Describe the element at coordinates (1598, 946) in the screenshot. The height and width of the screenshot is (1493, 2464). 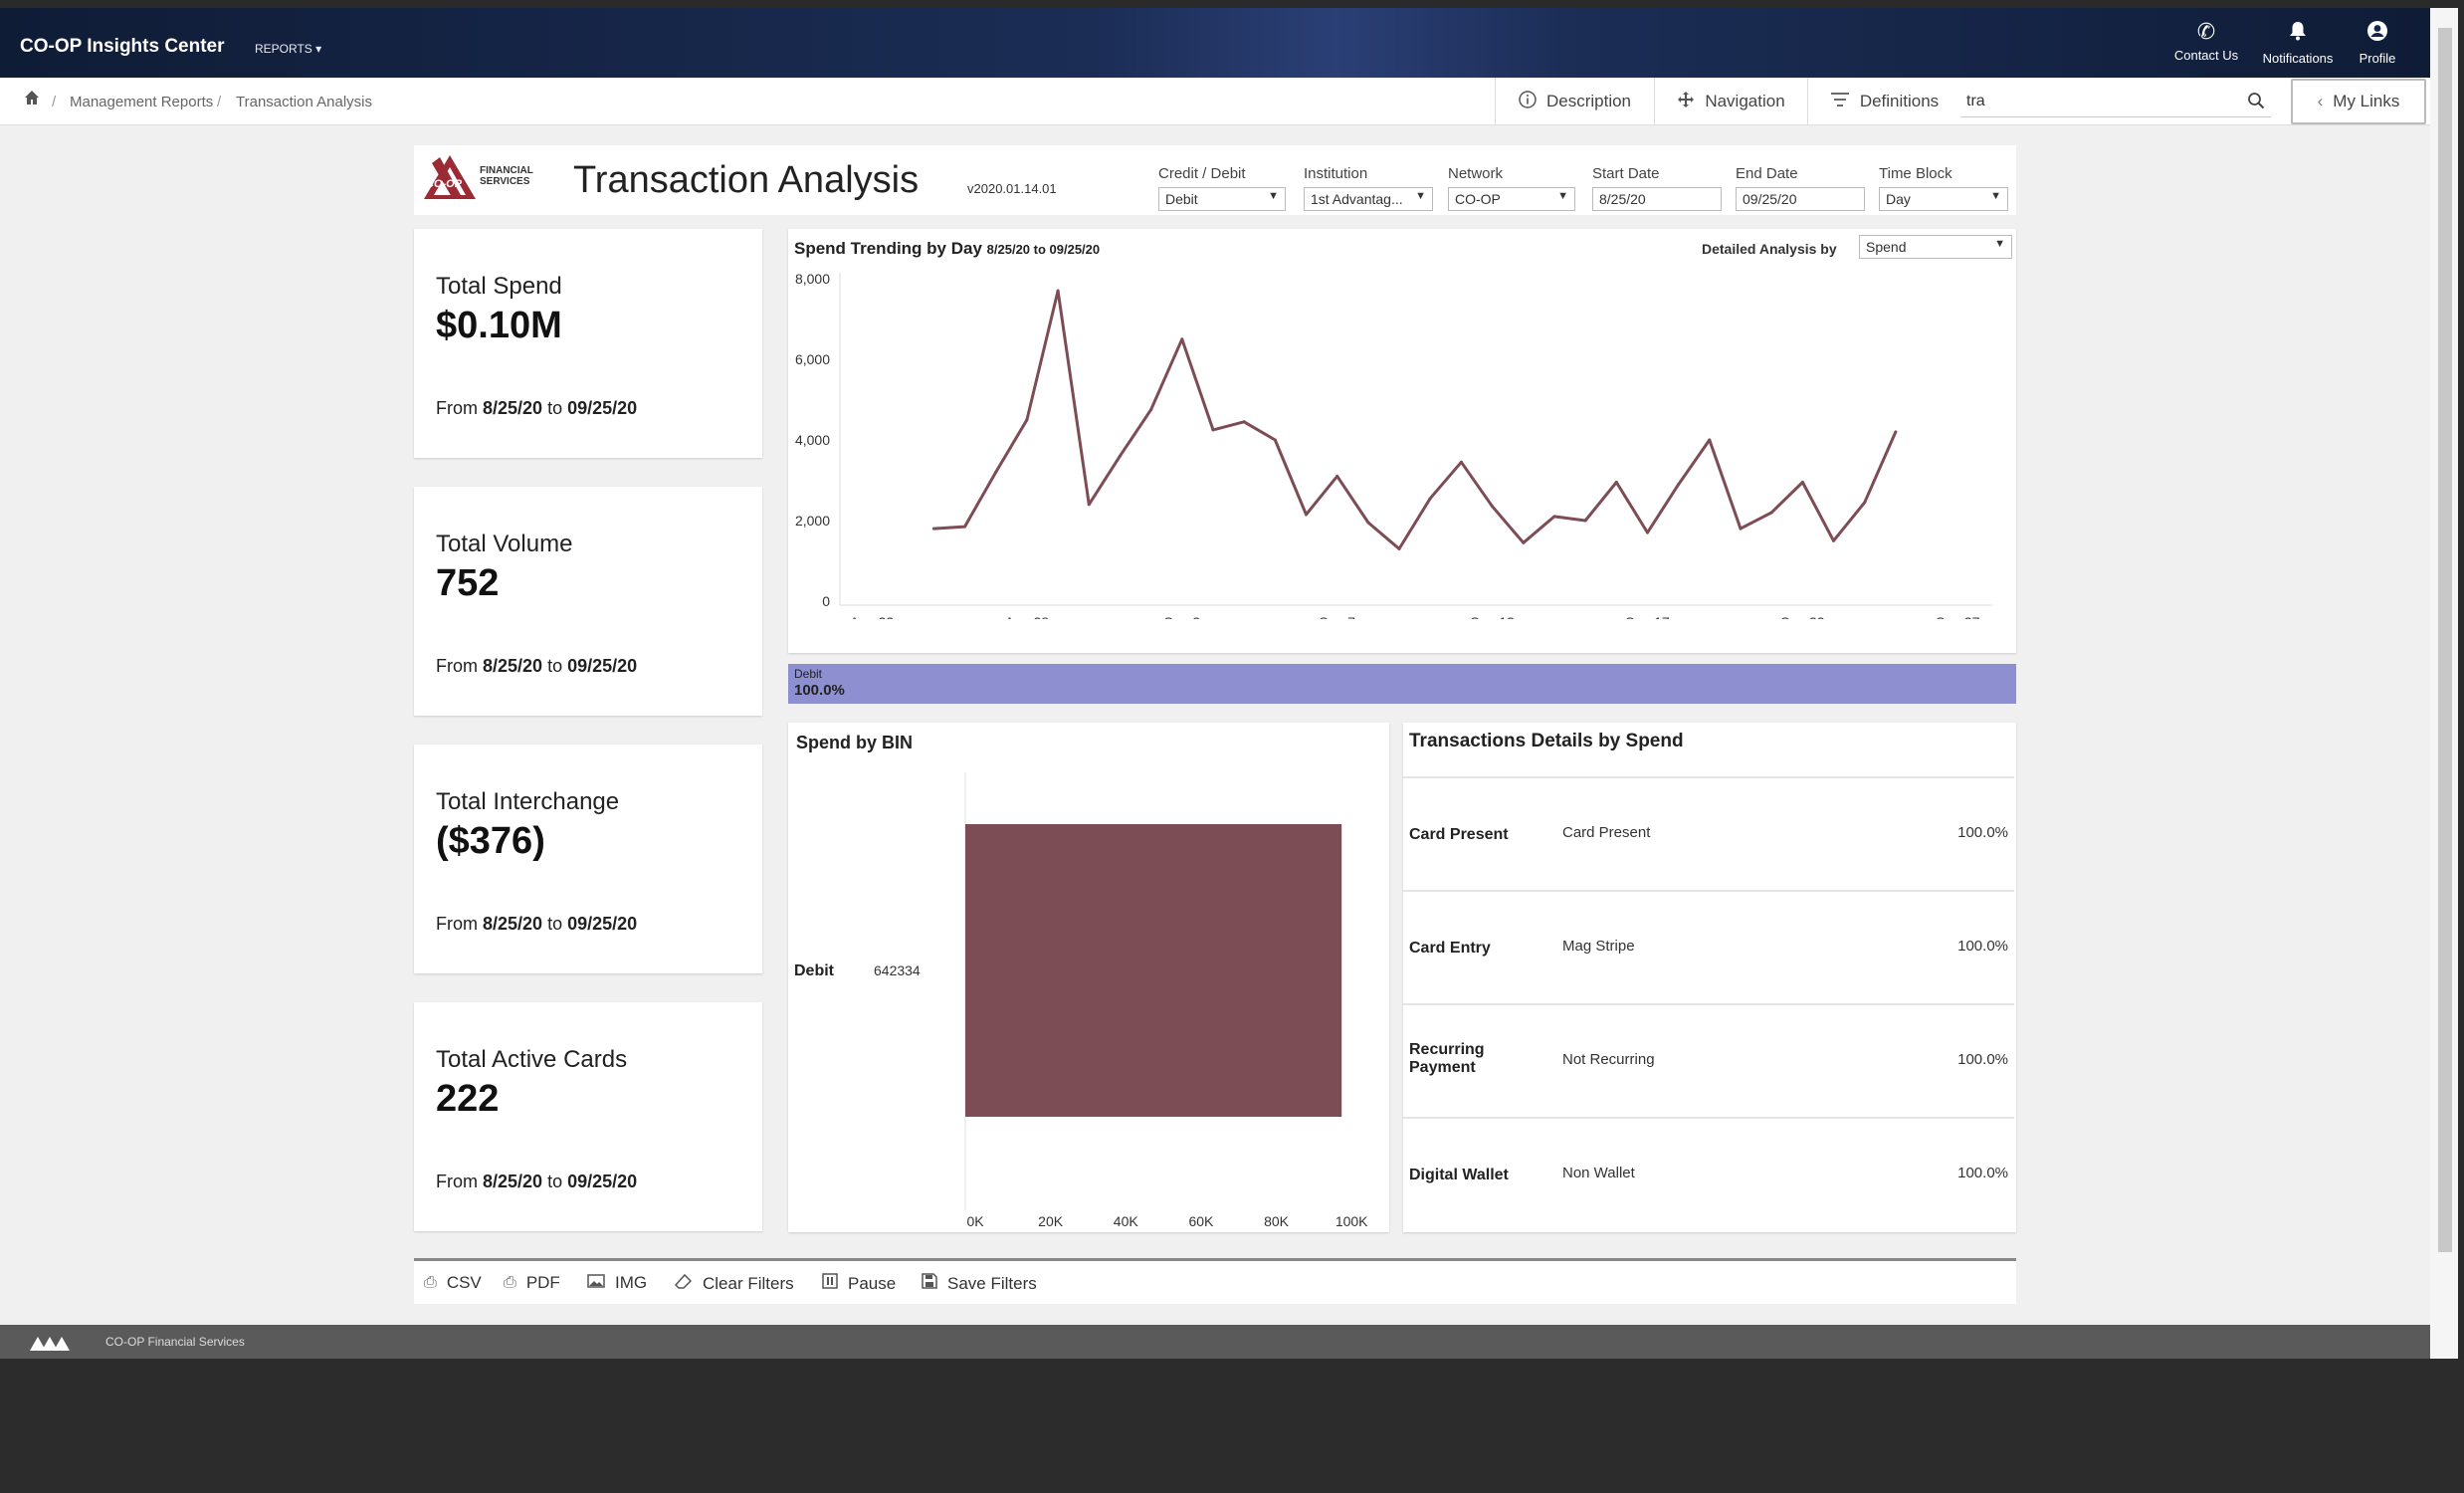
I see `details-value: Mag Stripe` at that location.